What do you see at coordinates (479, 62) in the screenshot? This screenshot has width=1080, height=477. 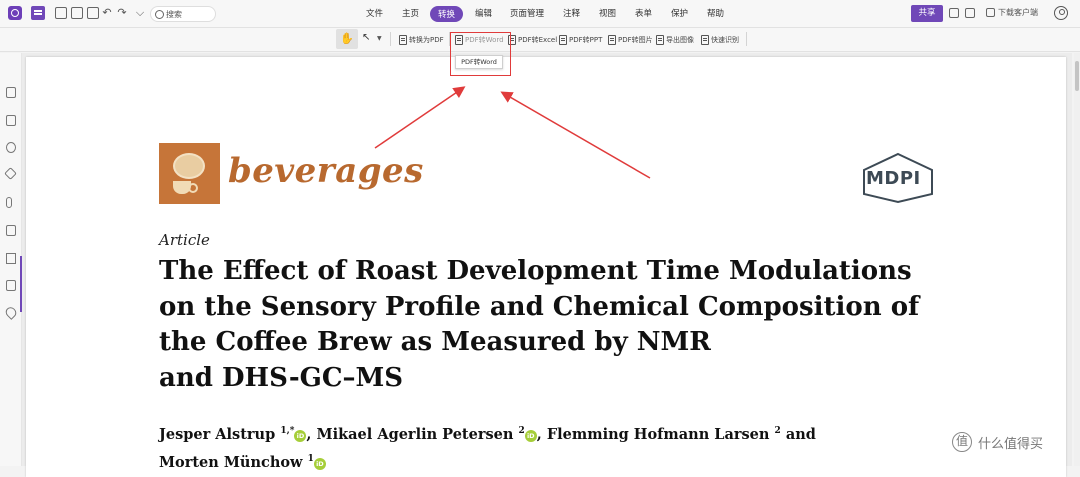 I see `pdf-to-word-tooltip: PDF转Word` at bounding box center [479, 62].